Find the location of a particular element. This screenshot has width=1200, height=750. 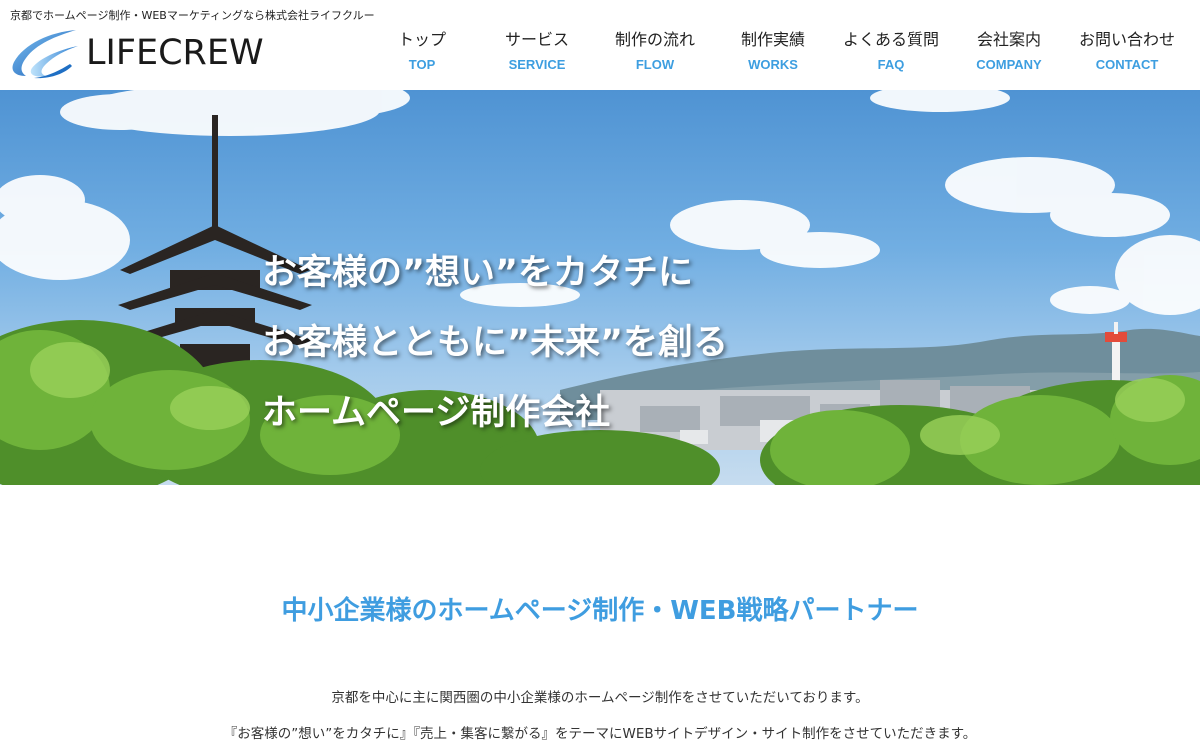

nav-label-en: SERVICE is located at coordinates (537, 64).